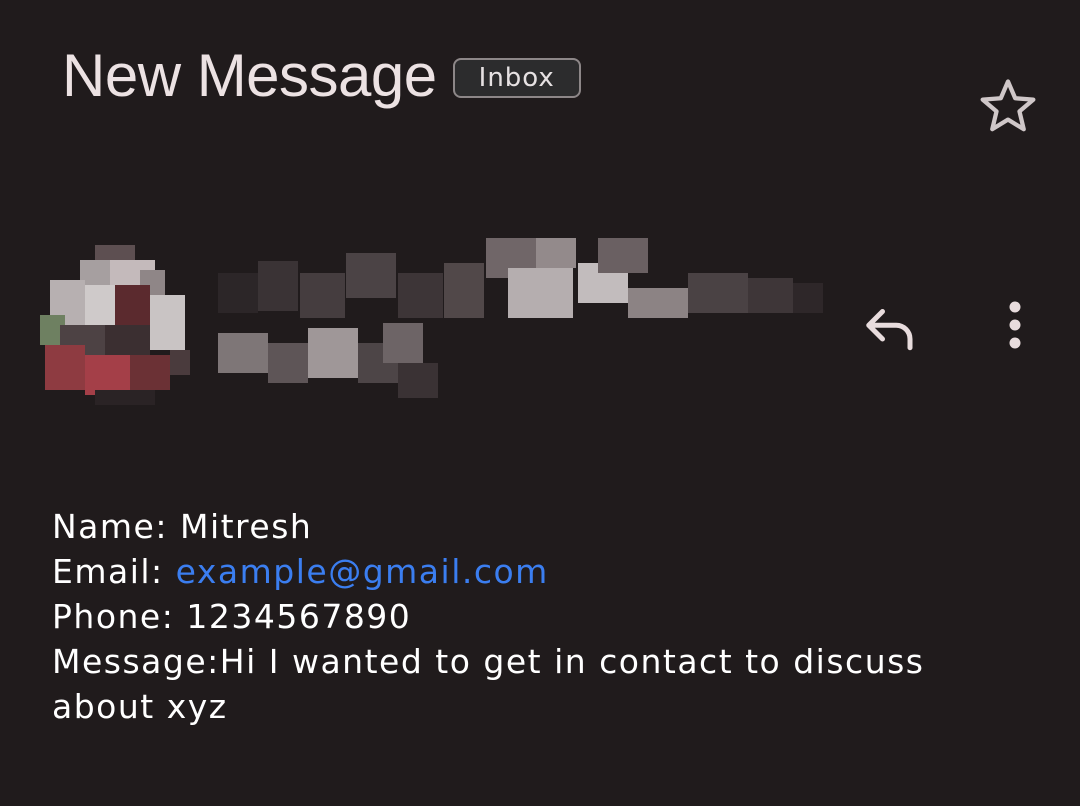  Describe the element at coordinates (362, 571) in the screenshot. I see `email-link: example@gmail.com` at that location.